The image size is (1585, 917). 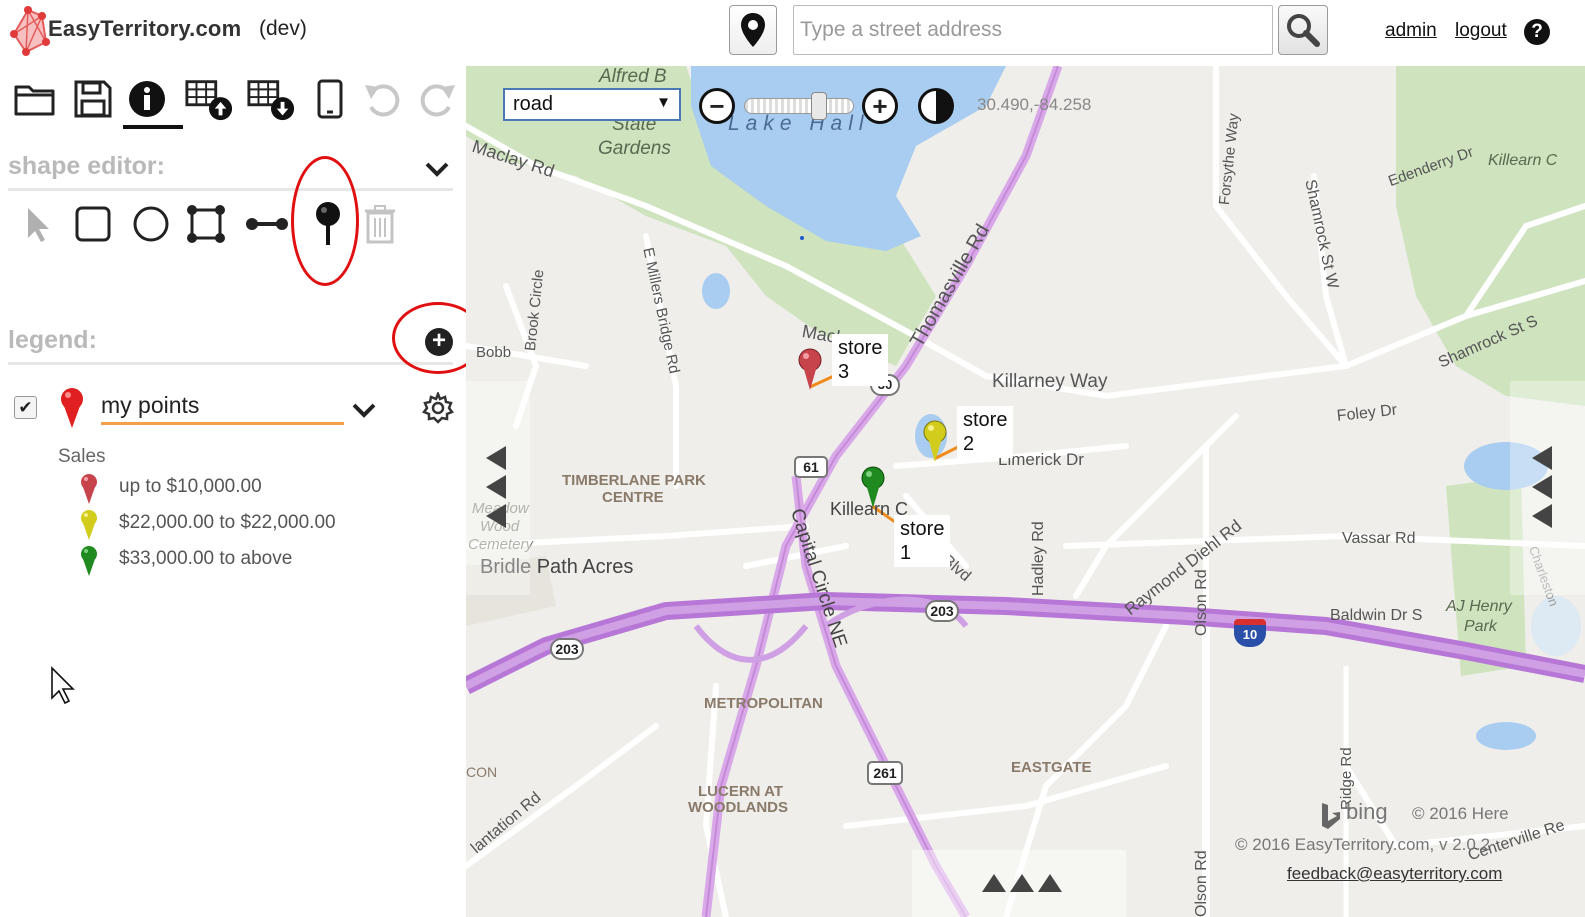 What do you see at coordinates (969, 444) in the screenshot?
I see `marker-number: 2` at bounding box center [969, 444].